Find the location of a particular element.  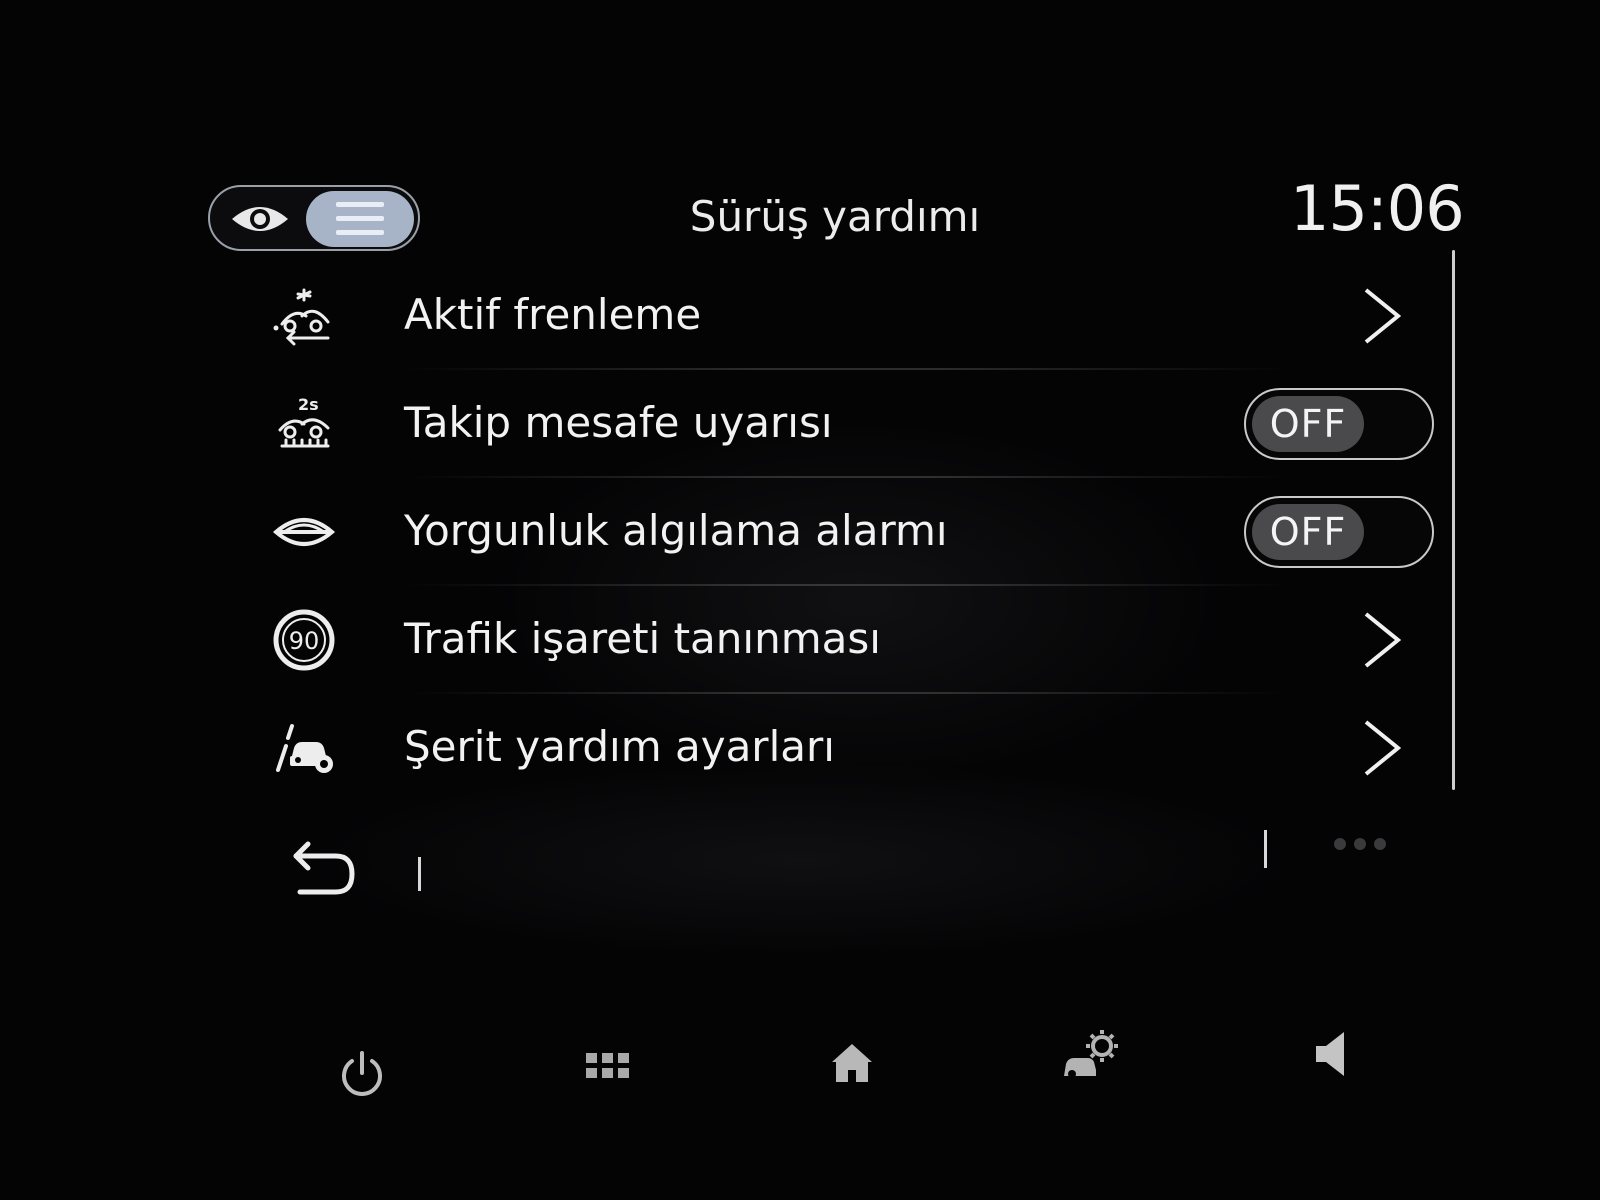

view-toggle-eye is located at coordinates (260, 219).